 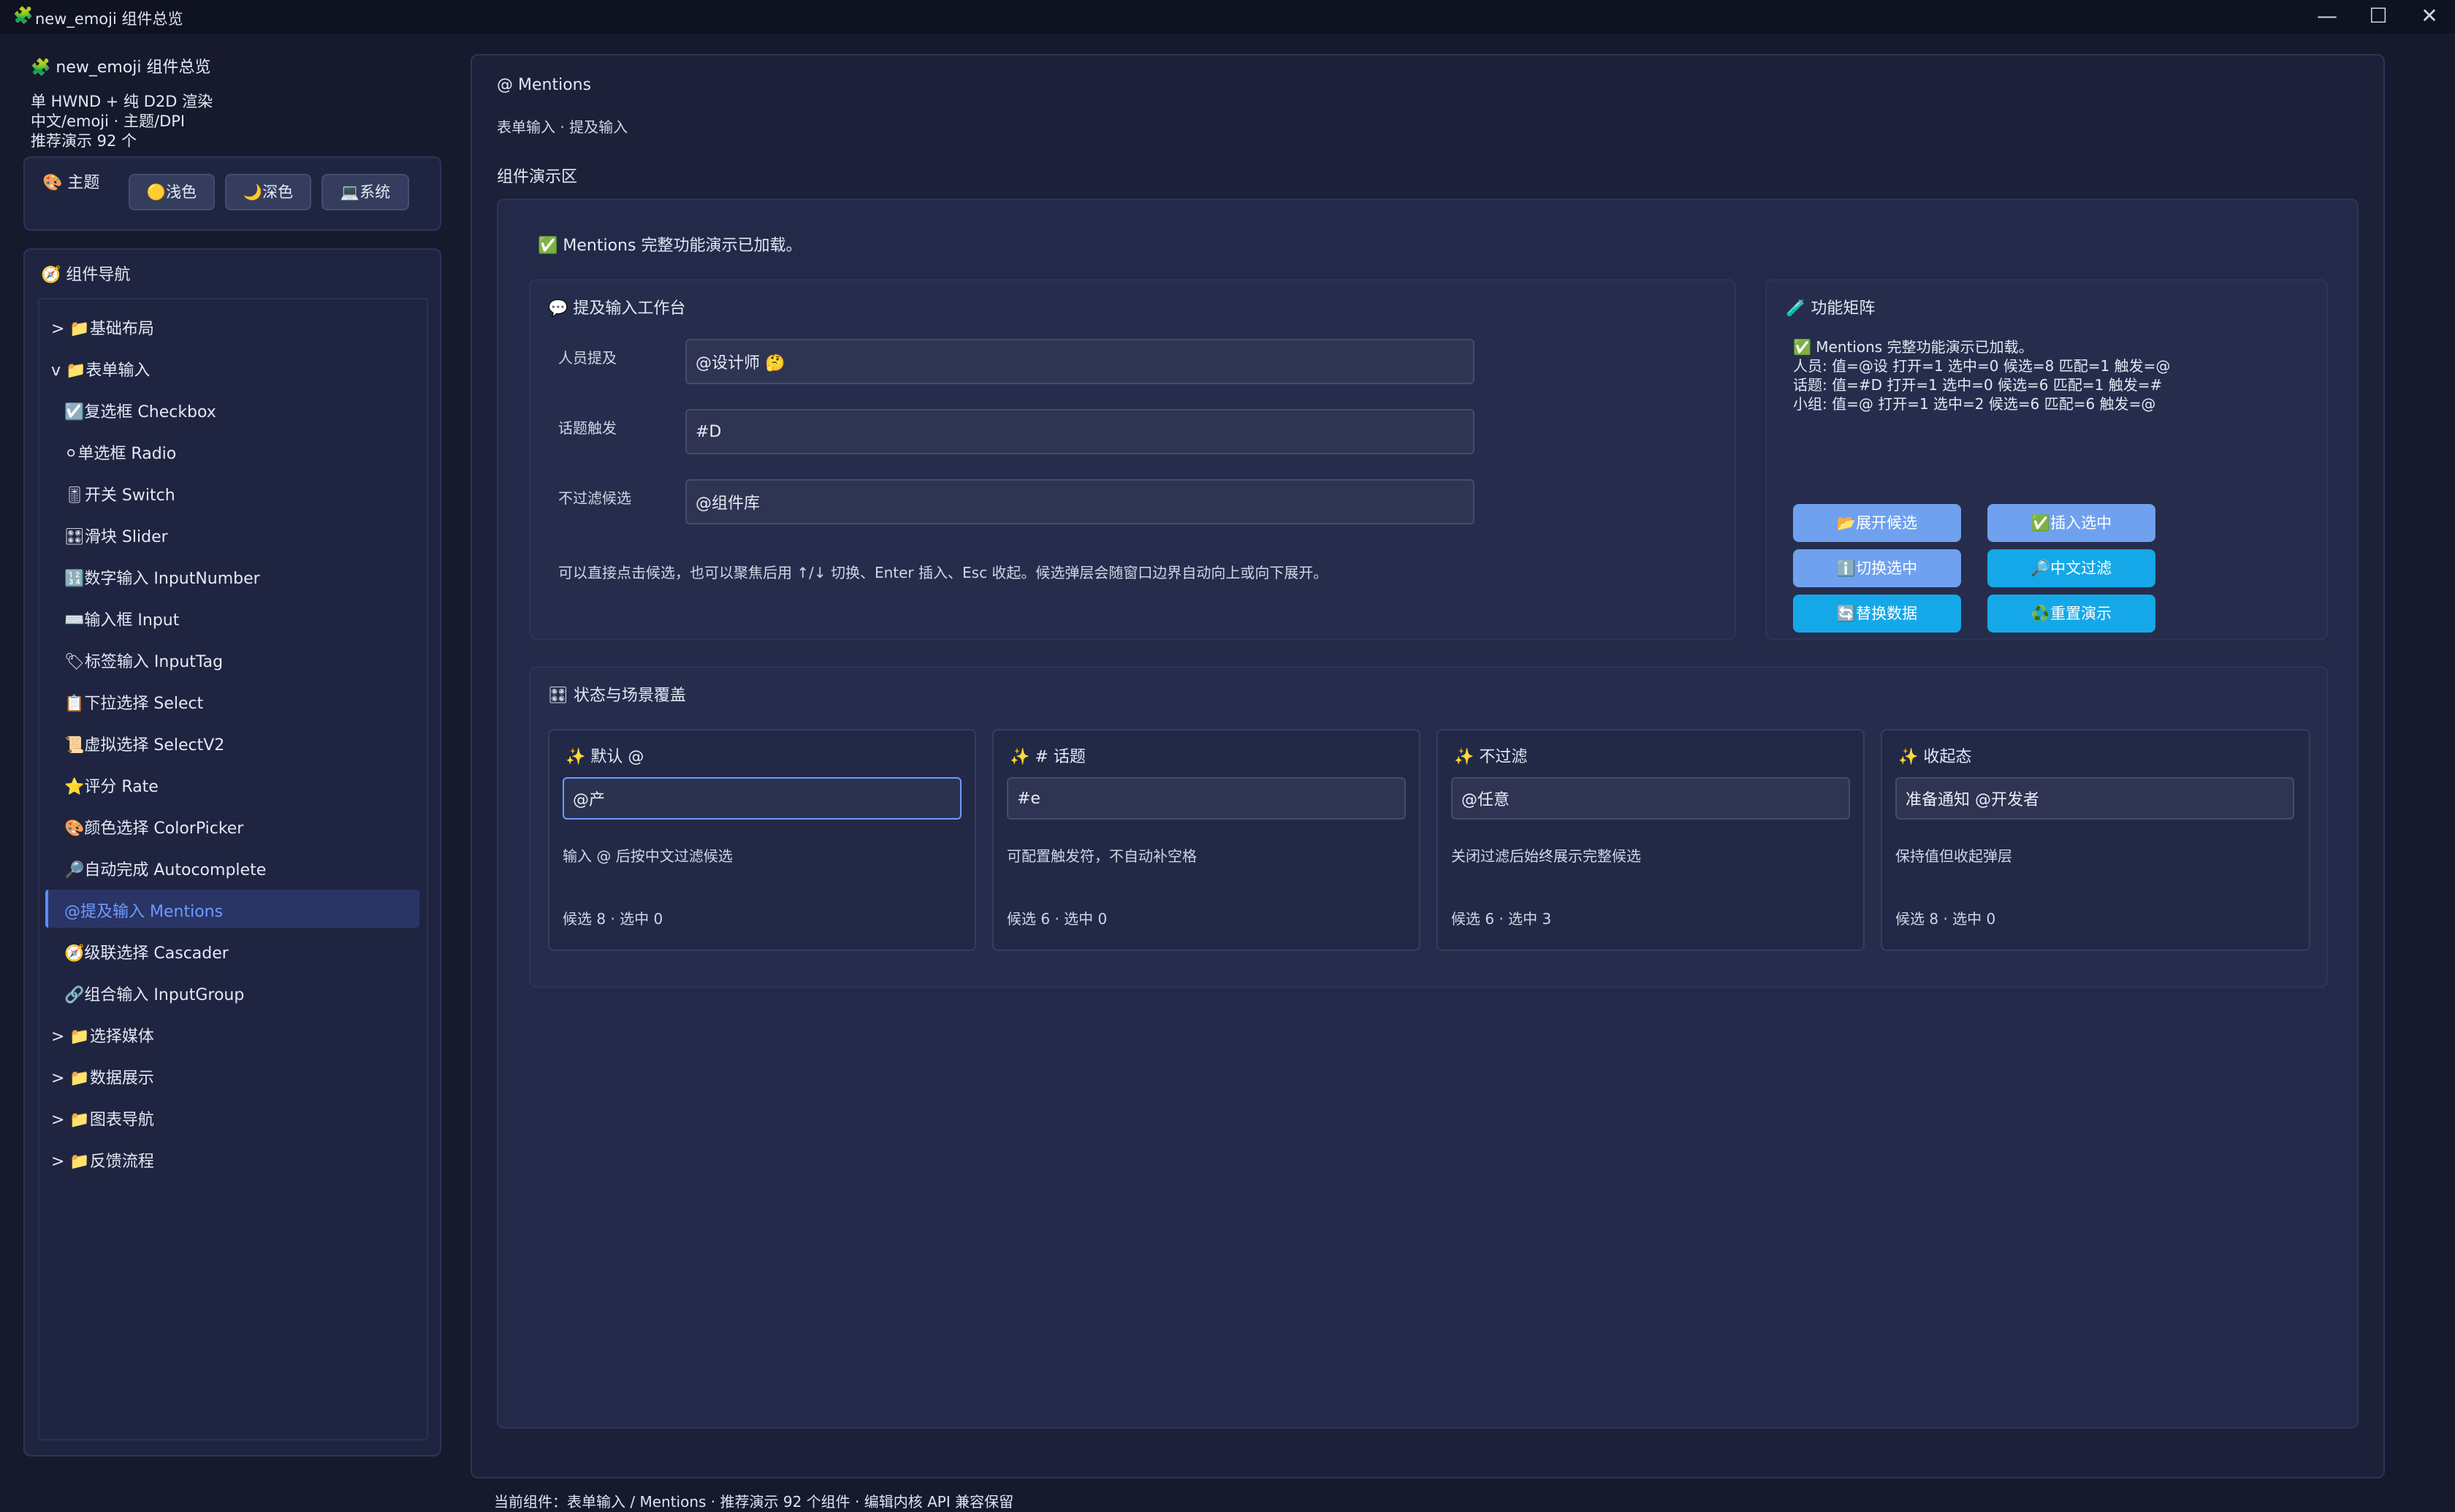 I want to click on feature-matrix-title: 🧪 功能矩阵, so click(x=1831, y=308).